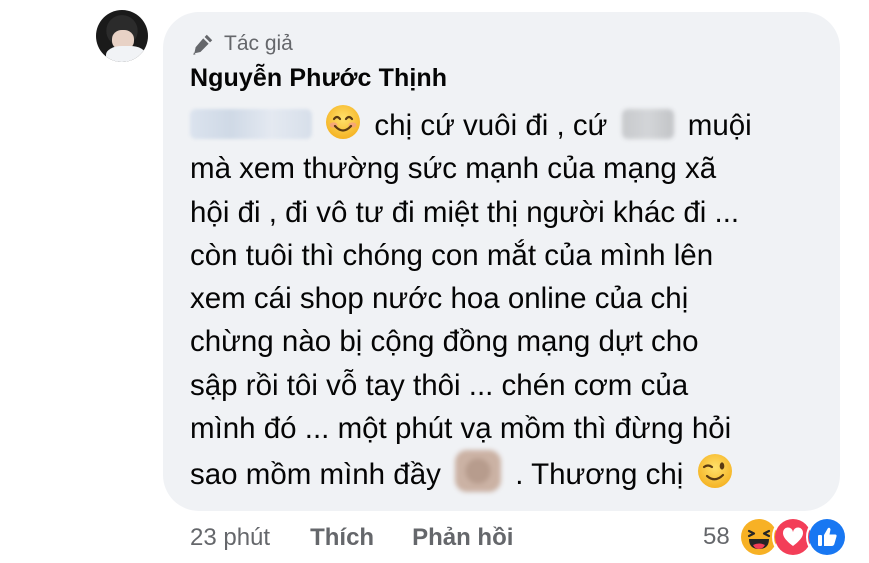  I want to click on comment-line-10: . Thương chị, so click(599, 475).